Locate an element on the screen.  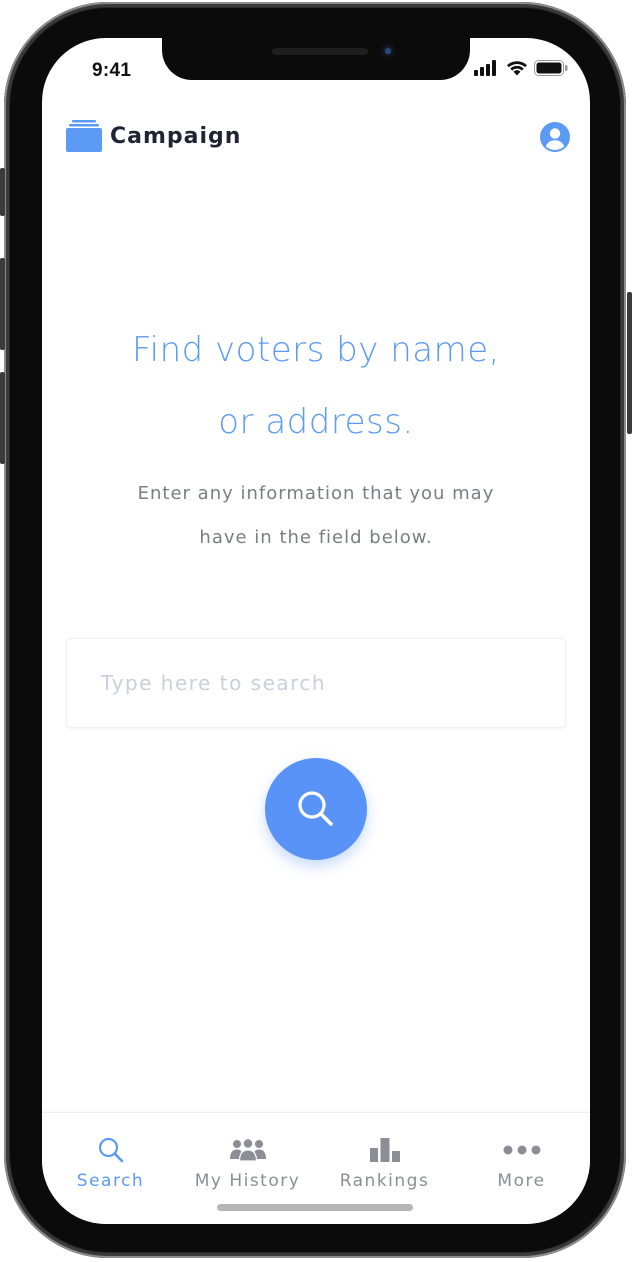
instructions-line-2: have in the field below. is located at coordinates (316, 537).